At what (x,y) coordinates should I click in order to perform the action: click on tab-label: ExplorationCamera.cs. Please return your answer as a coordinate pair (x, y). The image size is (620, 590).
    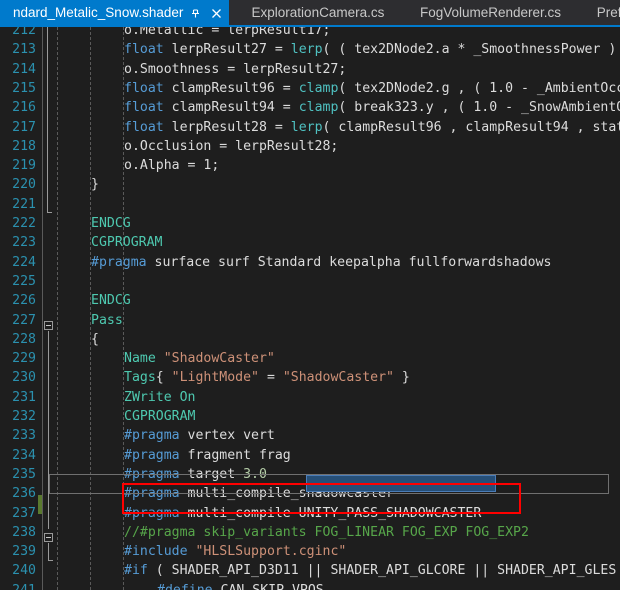
    Looking at the image, I should click on (318, 12).